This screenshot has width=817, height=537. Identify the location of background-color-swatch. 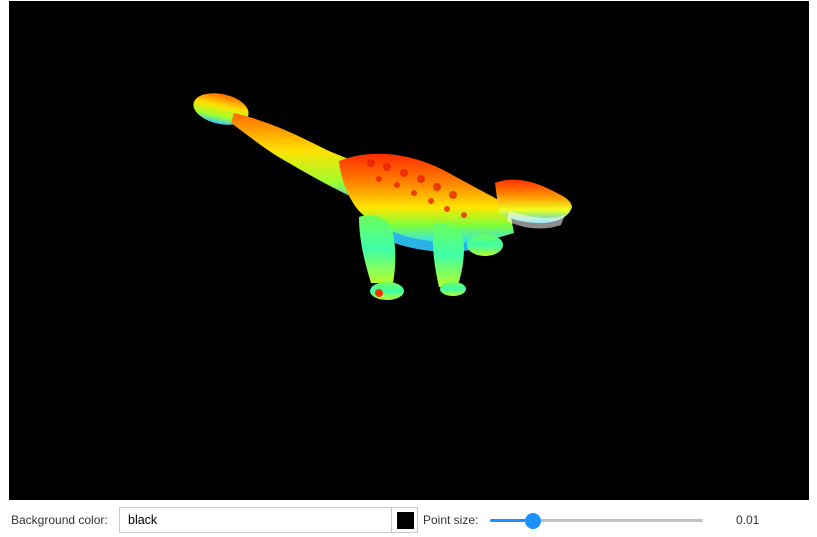
(405, 520).